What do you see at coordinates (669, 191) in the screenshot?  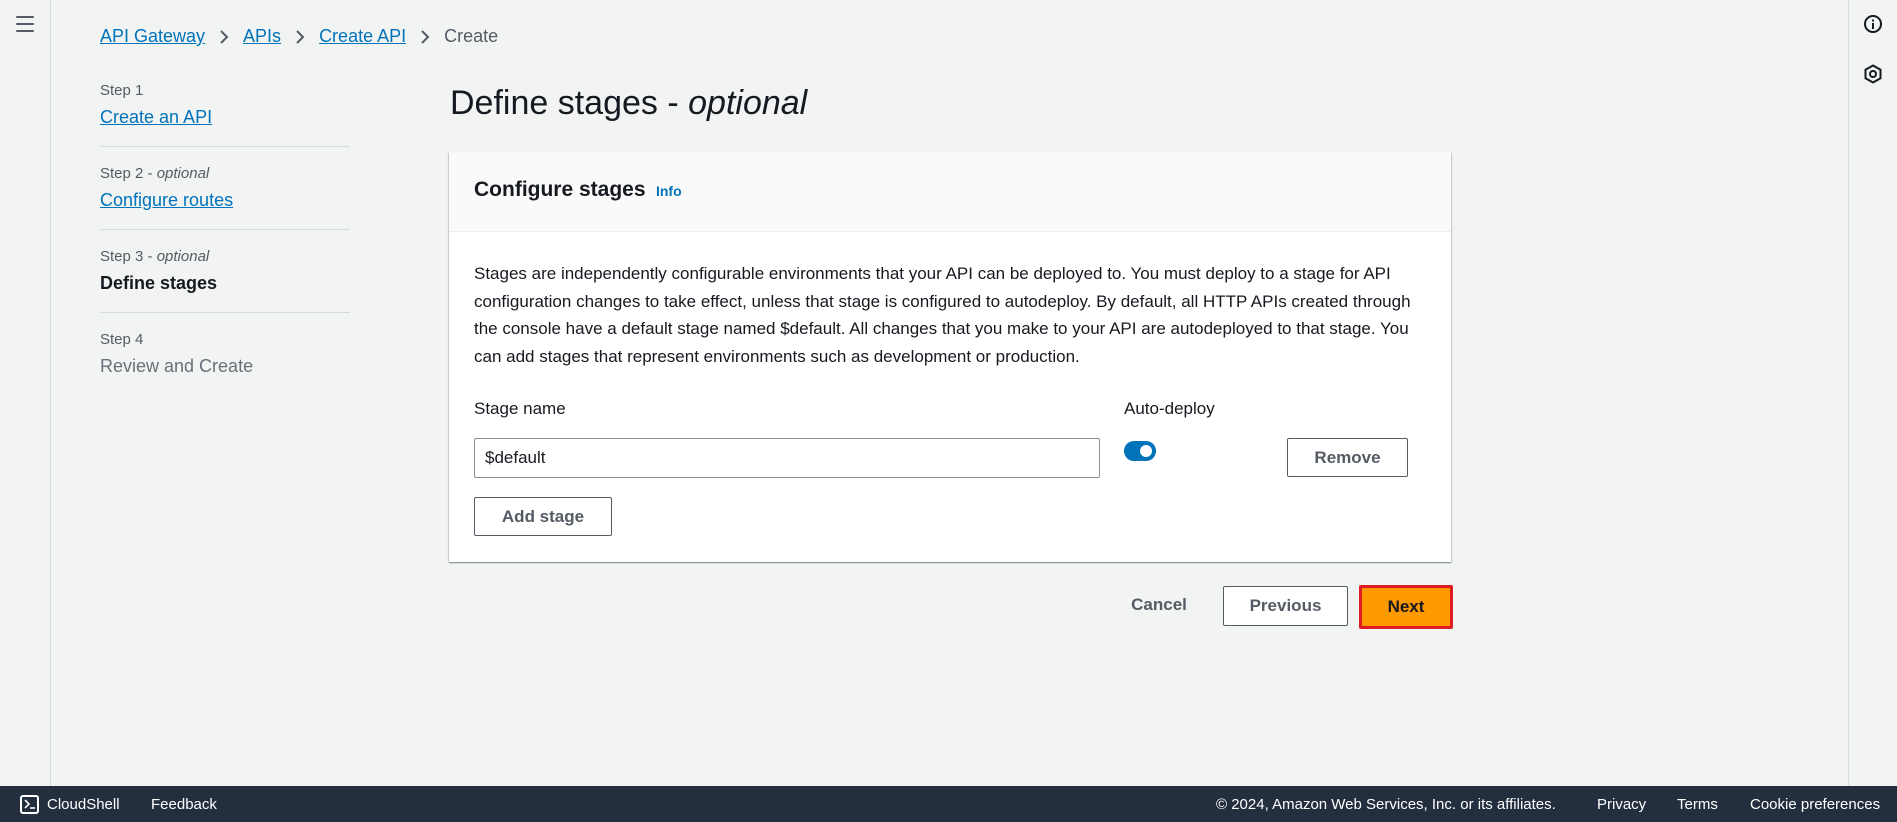 I see `info-link: Info` at bounding box center [669, 191].